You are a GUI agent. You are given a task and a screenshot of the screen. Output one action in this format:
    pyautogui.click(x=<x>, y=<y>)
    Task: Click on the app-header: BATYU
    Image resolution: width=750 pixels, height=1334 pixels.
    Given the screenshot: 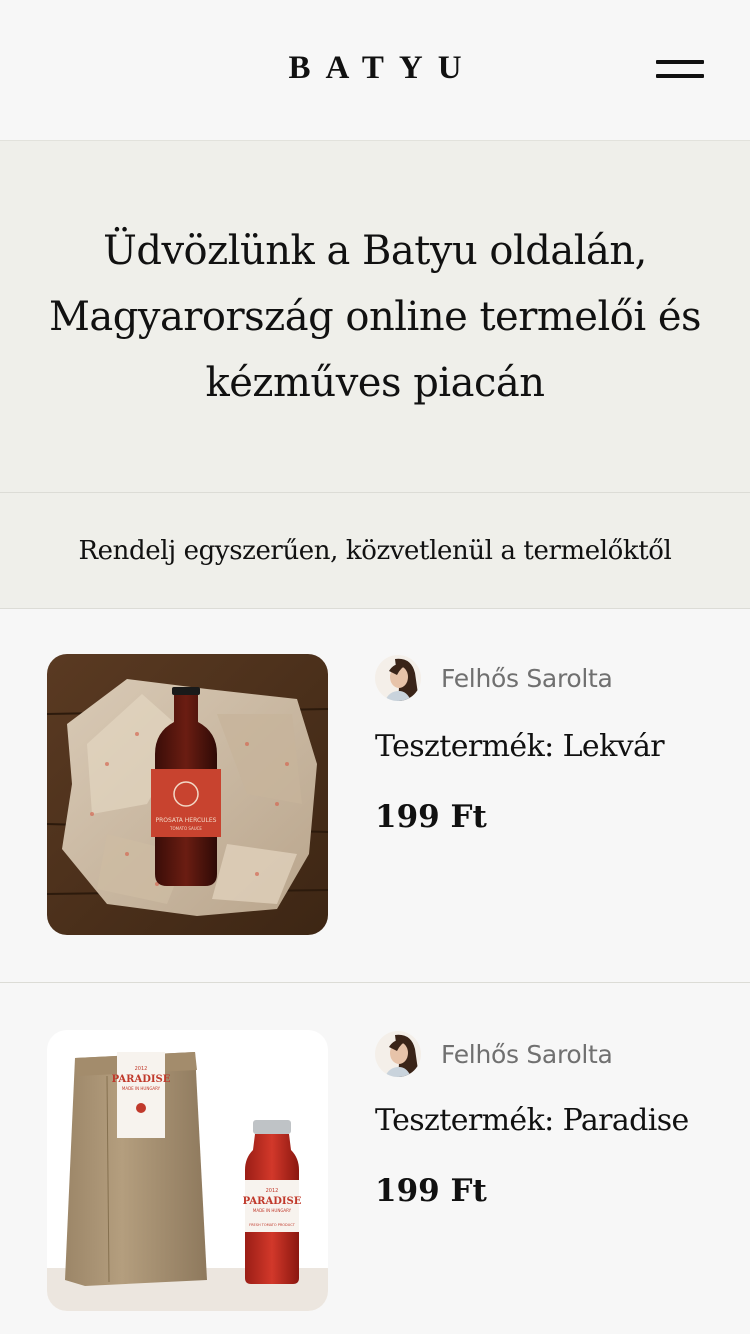 What is the action you would take?
    pyautogui.click(x=375, y=70)
    